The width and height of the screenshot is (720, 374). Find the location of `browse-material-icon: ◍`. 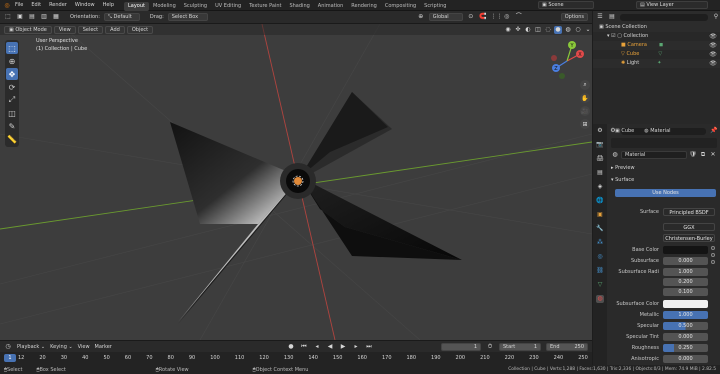

browse-material-icon: ◍ is located at coordinates (615, 155).